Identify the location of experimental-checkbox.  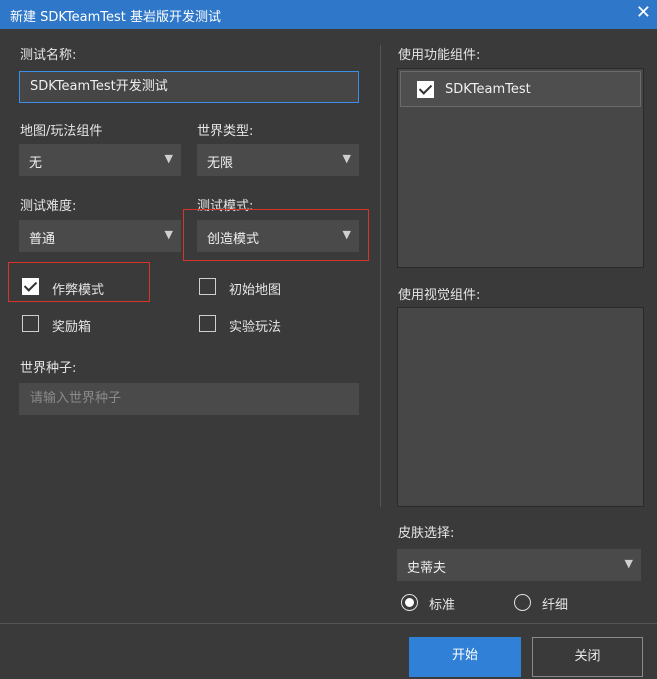
(207, 323).